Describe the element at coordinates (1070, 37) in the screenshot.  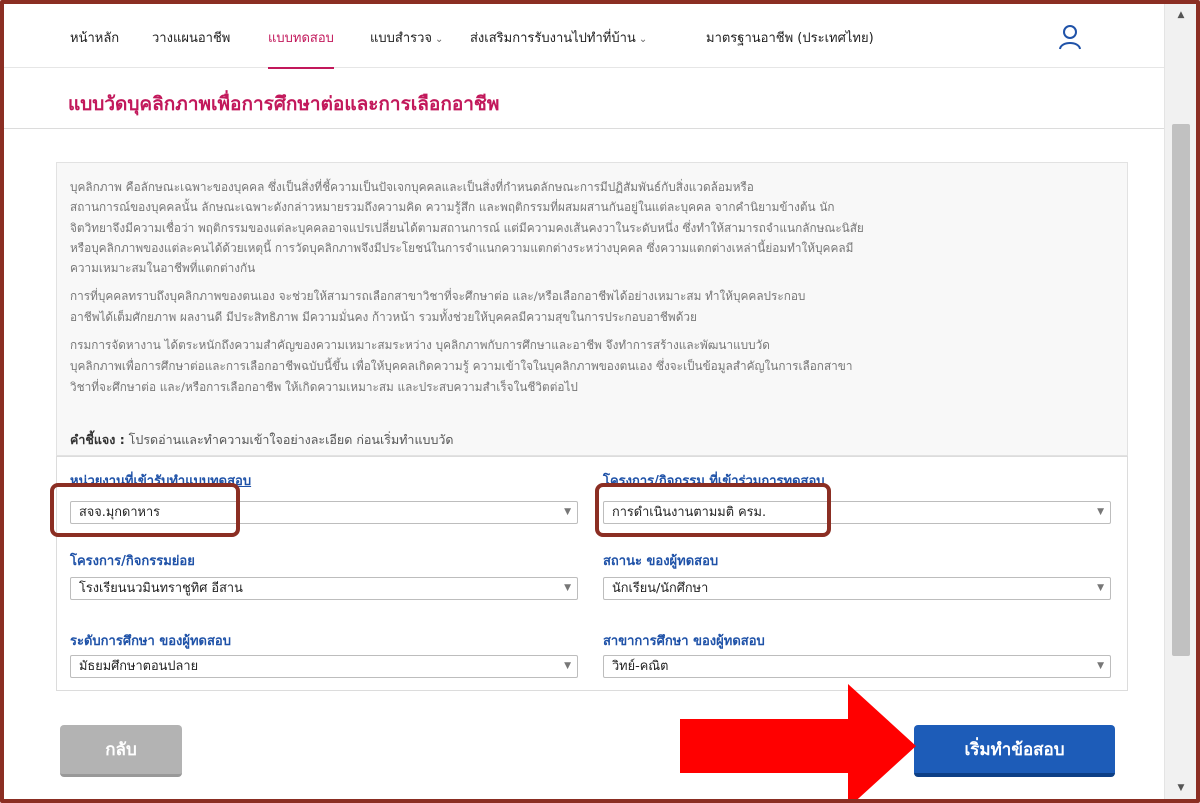
I see `user-icon` at that location.